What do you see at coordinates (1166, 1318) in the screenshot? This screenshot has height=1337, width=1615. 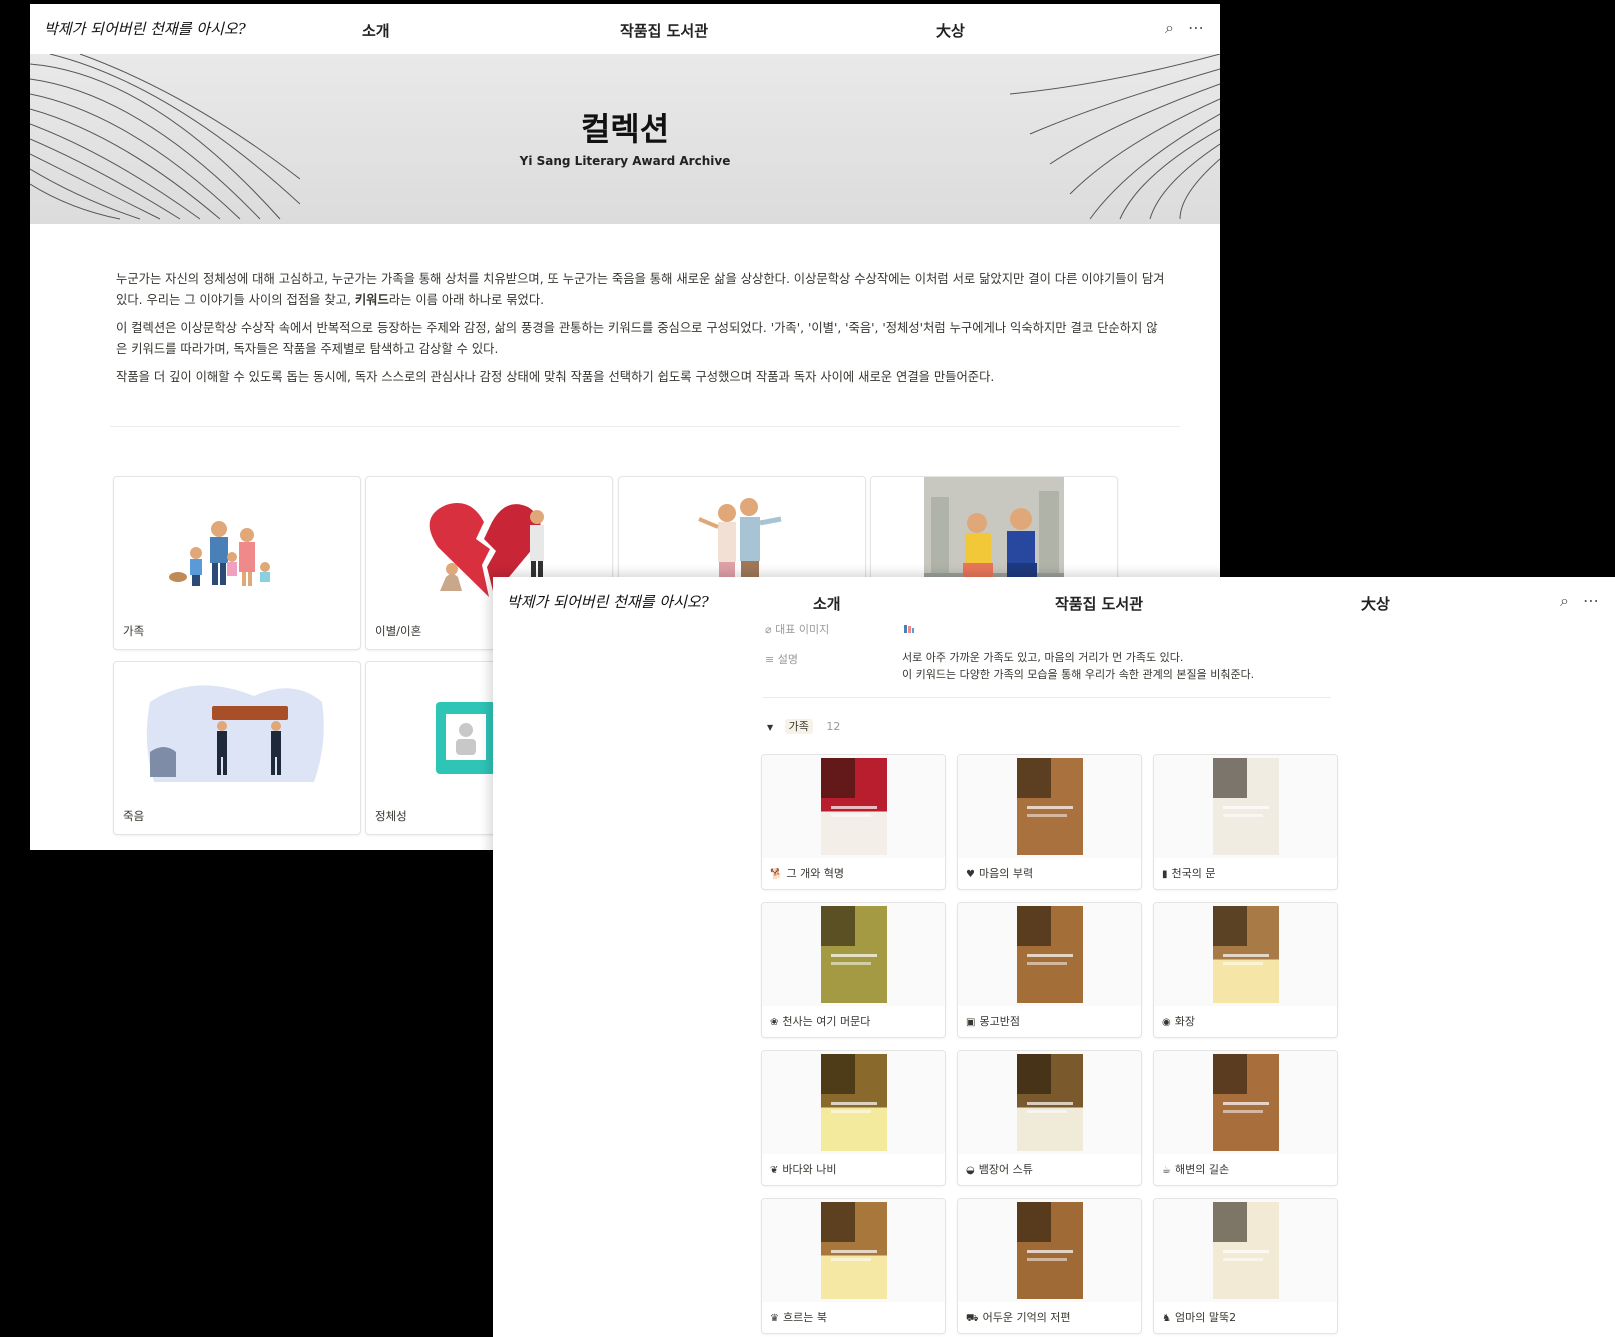 I see `book-icon: ♞` at bounding box center [1166, 1318].